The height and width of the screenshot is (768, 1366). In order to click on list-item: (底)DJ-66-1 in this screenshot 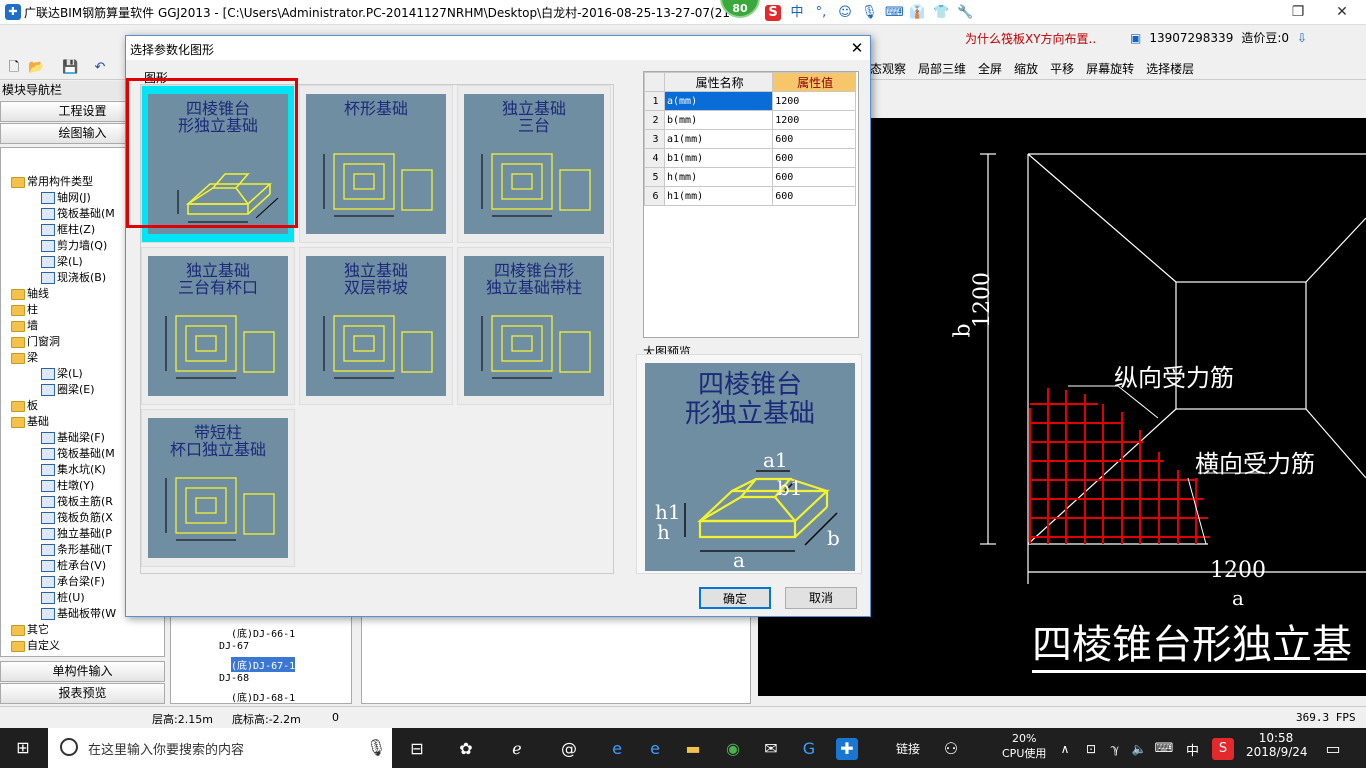, I will do `click(263, 632)`.